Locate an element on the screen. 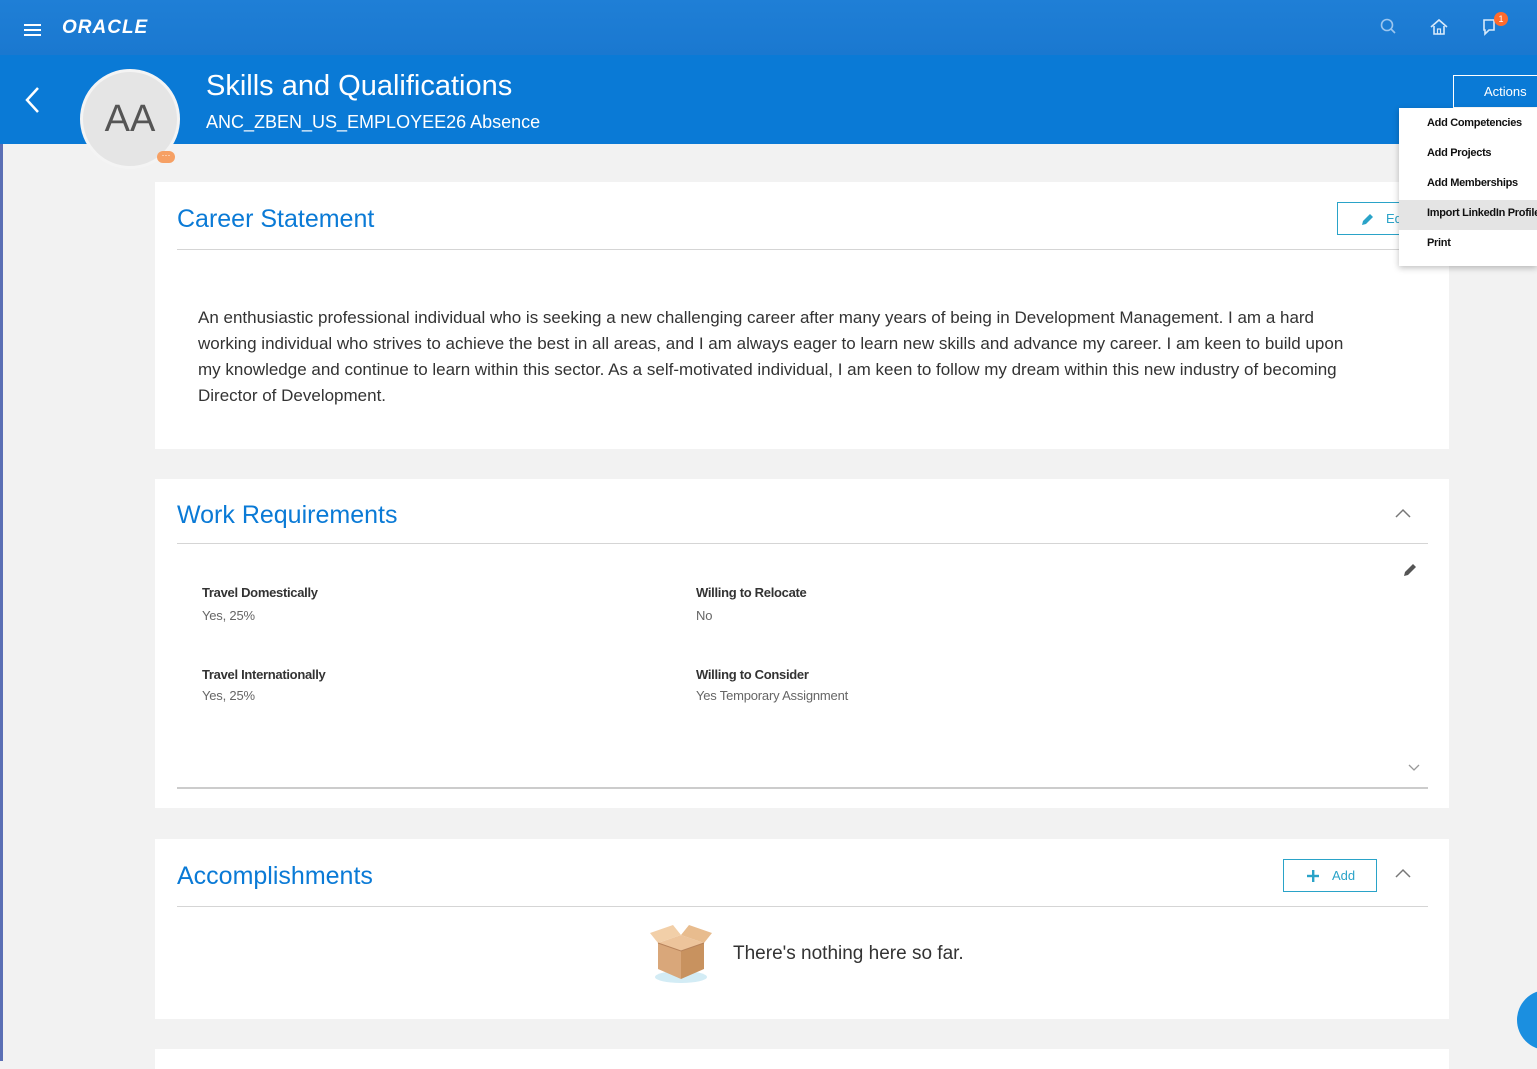  field-label: Willing to Relocate is located at coordinates (751, 592).